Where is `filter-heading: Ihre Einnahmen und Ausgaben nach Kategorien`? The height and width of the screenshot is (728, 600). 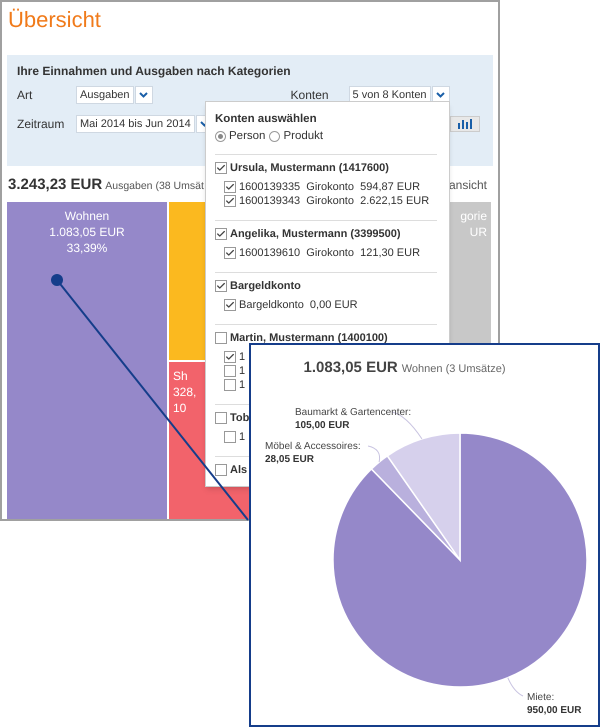 filter-heading: Ihre Einnahmen und Ausgaben nach Kategorien is located at coordinates (154, 71).